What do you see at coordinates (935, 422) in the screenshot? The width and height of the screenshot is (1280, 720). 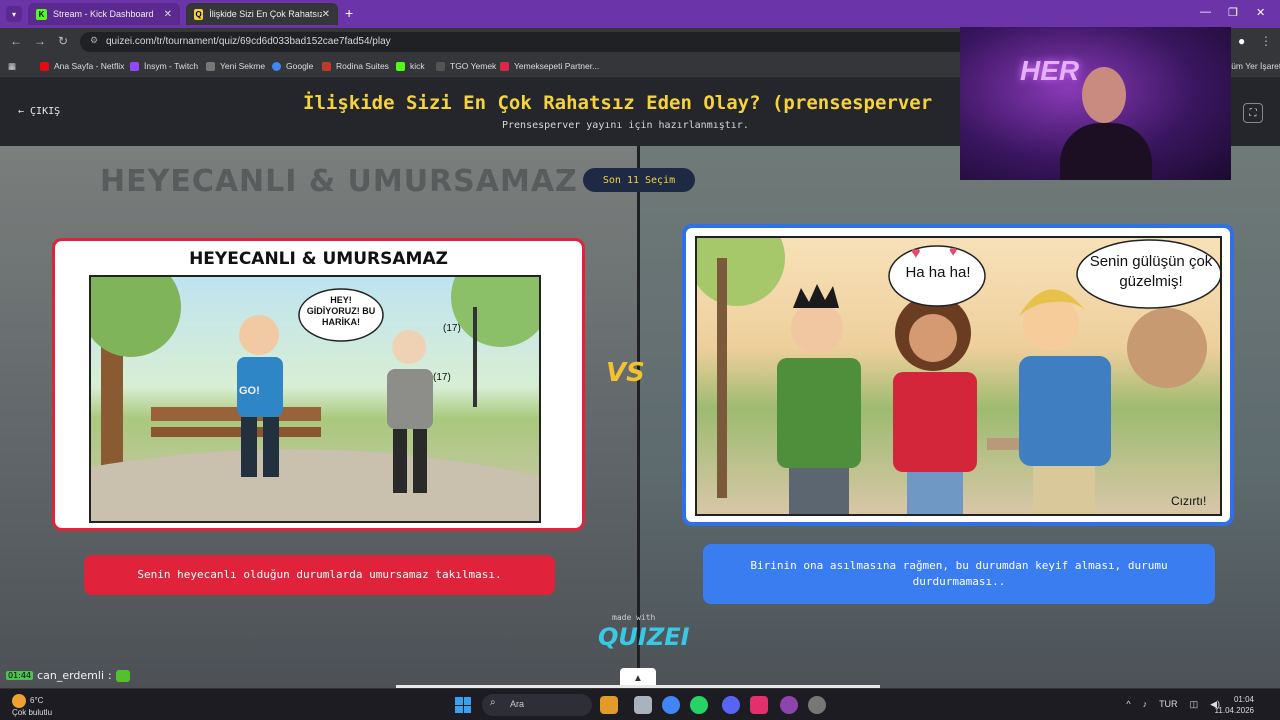 I see `woman-hoodie` at bounding box center [935, 422].